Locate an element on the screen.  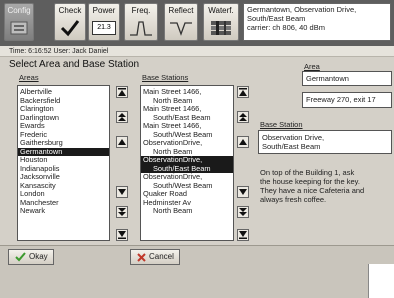
areas-scroll-bottom-button is located at coordinates (122, 235).